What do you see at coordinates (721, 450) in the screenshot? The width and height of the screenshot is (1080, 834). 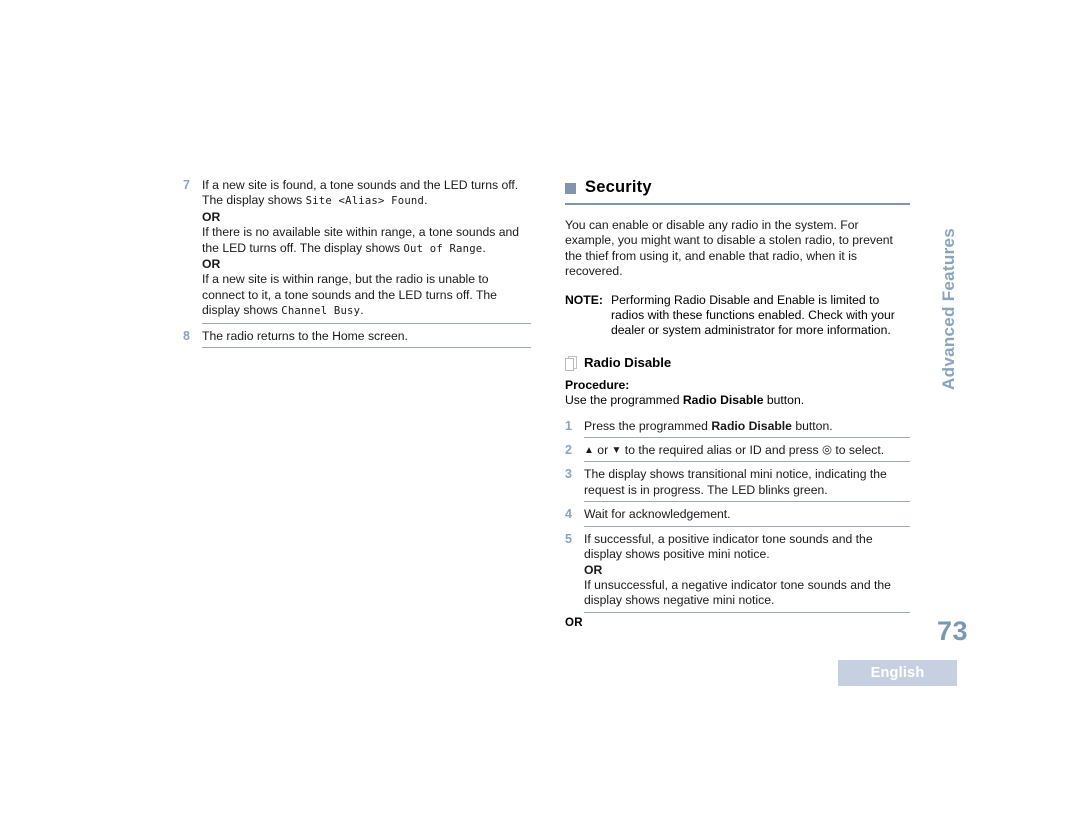 I see `text-fragment: to the required alias or ID and press` at bounding box center [721, 450].